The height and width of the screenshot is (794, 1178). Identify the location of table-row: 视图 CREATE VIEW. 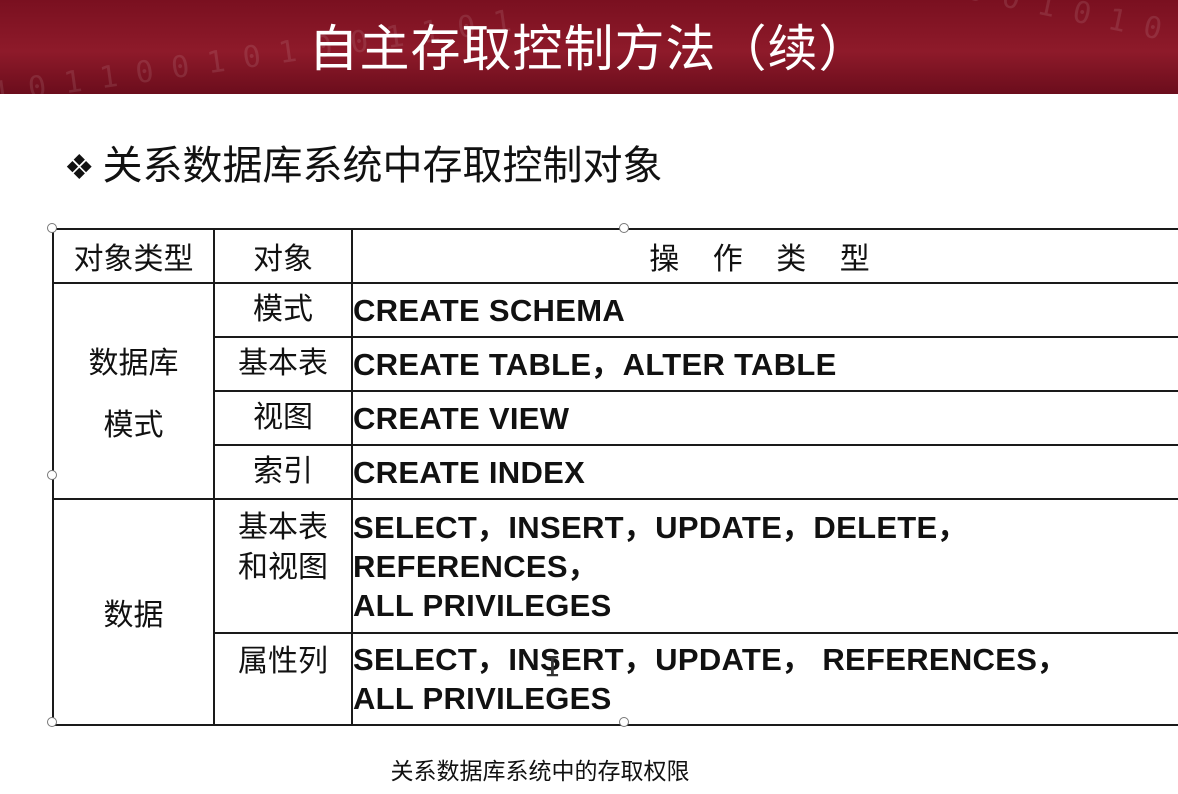
(615, 418).